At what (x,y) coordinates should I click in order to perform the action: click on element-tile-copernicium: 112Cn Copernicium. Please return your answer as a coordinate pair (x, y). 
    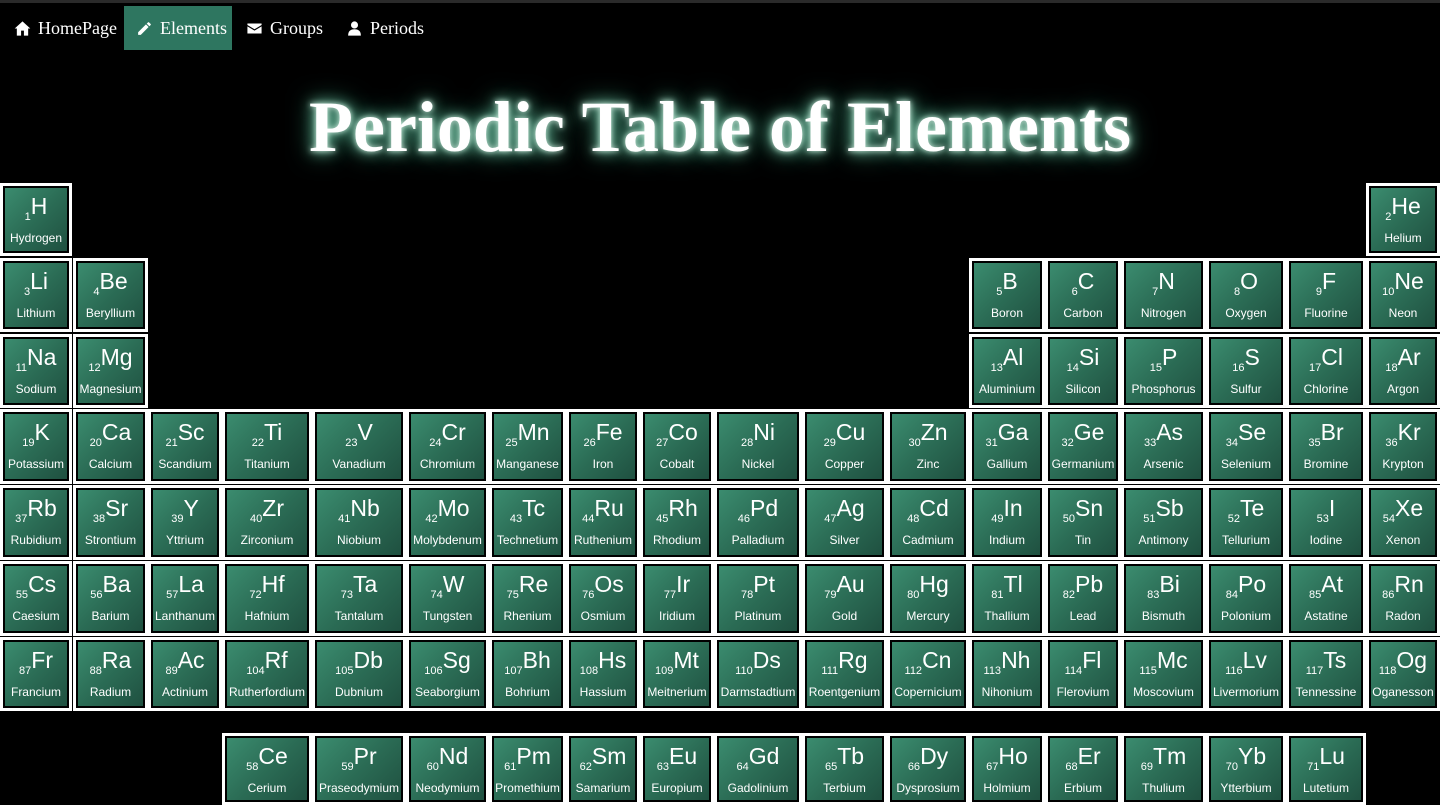
    Looking at the image, I should click on (928, 674).